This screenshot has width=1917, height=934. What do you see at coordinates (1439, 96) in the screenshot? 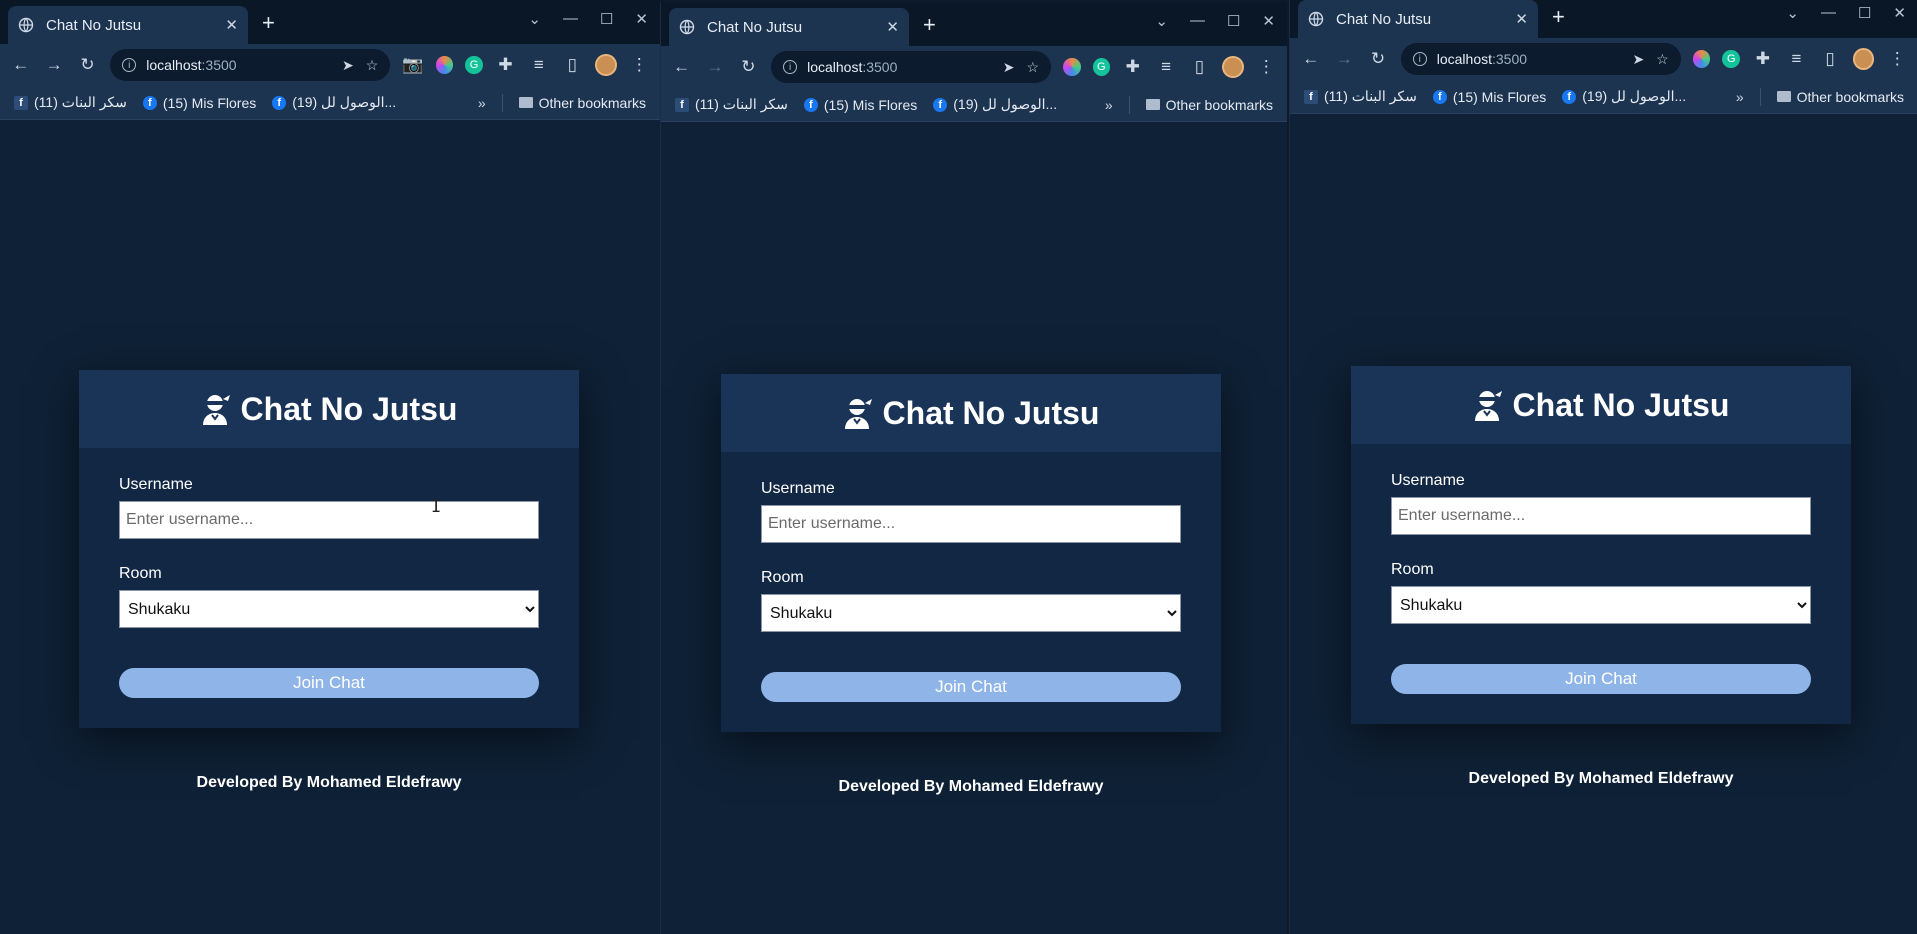
I see `facebook-icon: f` at bounding box center [1439, 96].